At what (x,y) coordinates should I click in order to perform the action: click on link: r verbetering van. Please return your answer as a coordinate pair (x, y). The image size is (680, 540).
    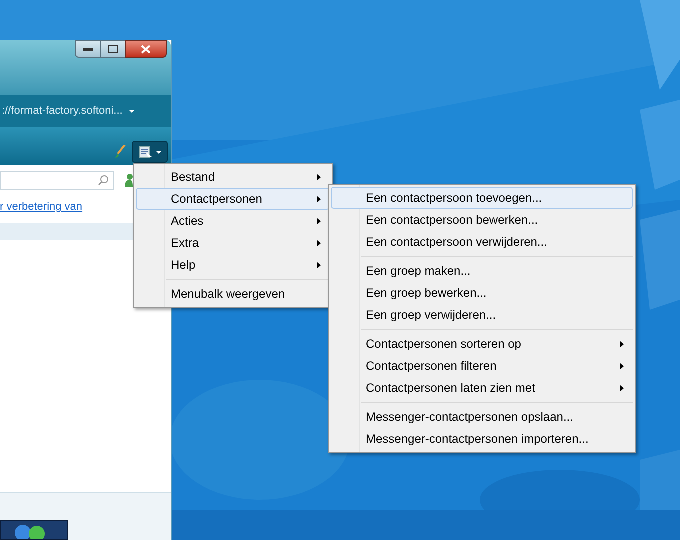
    Looking at the image, I should click on (41, 207).